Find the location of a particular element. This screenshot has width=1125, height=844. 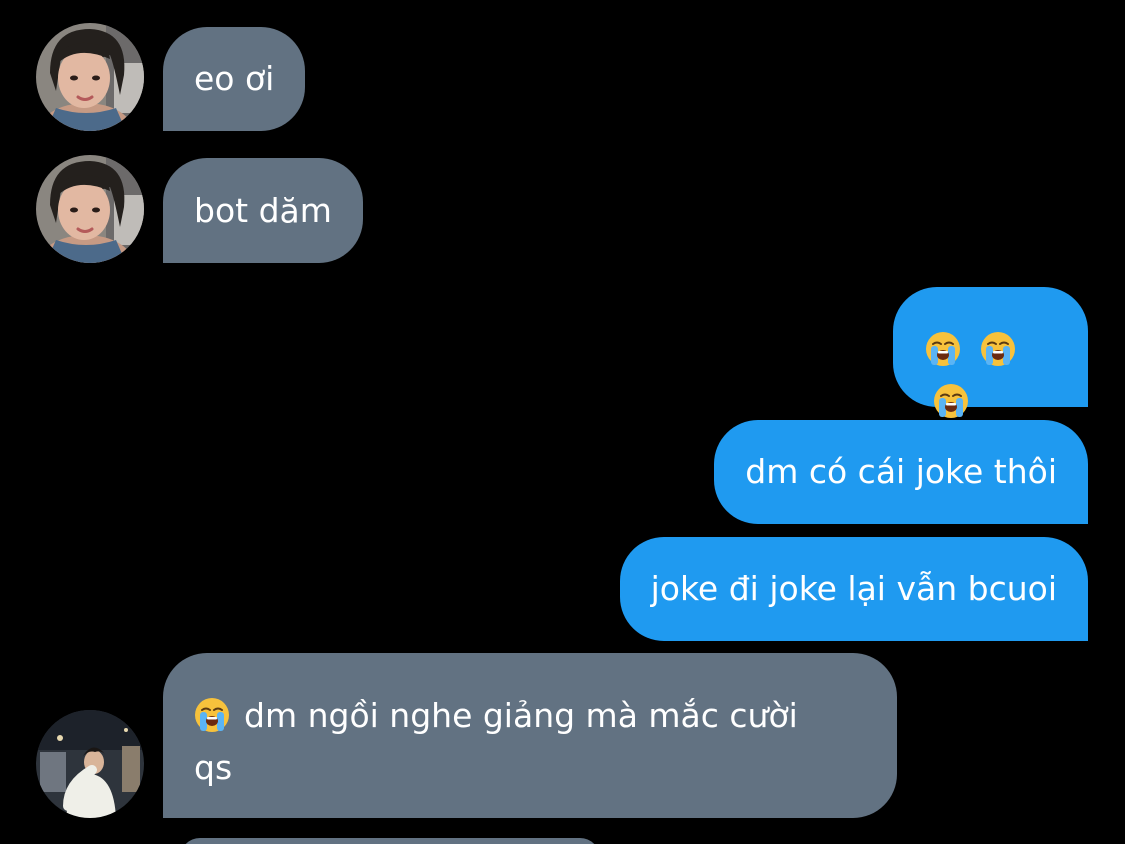

message-bubble-incoming: dm ngồi nghe giảng mà mắc cười qs is located at coordinates (530, 735).